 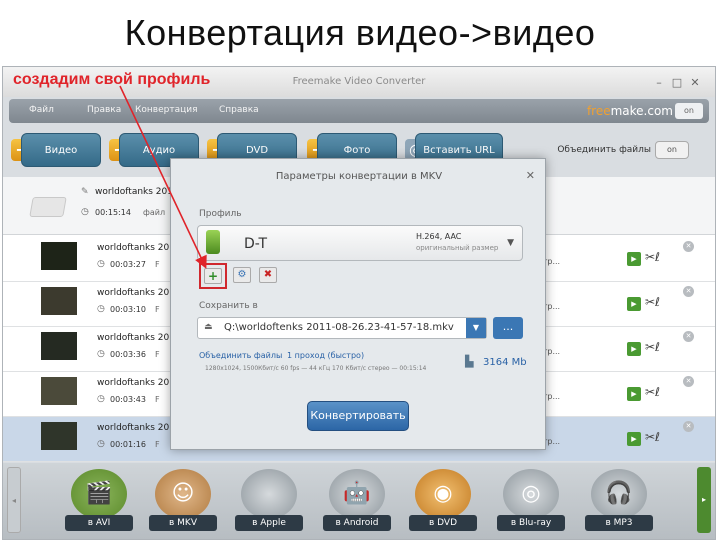 I want to click on close-window-button: ✕, so click(x=695, y=82).